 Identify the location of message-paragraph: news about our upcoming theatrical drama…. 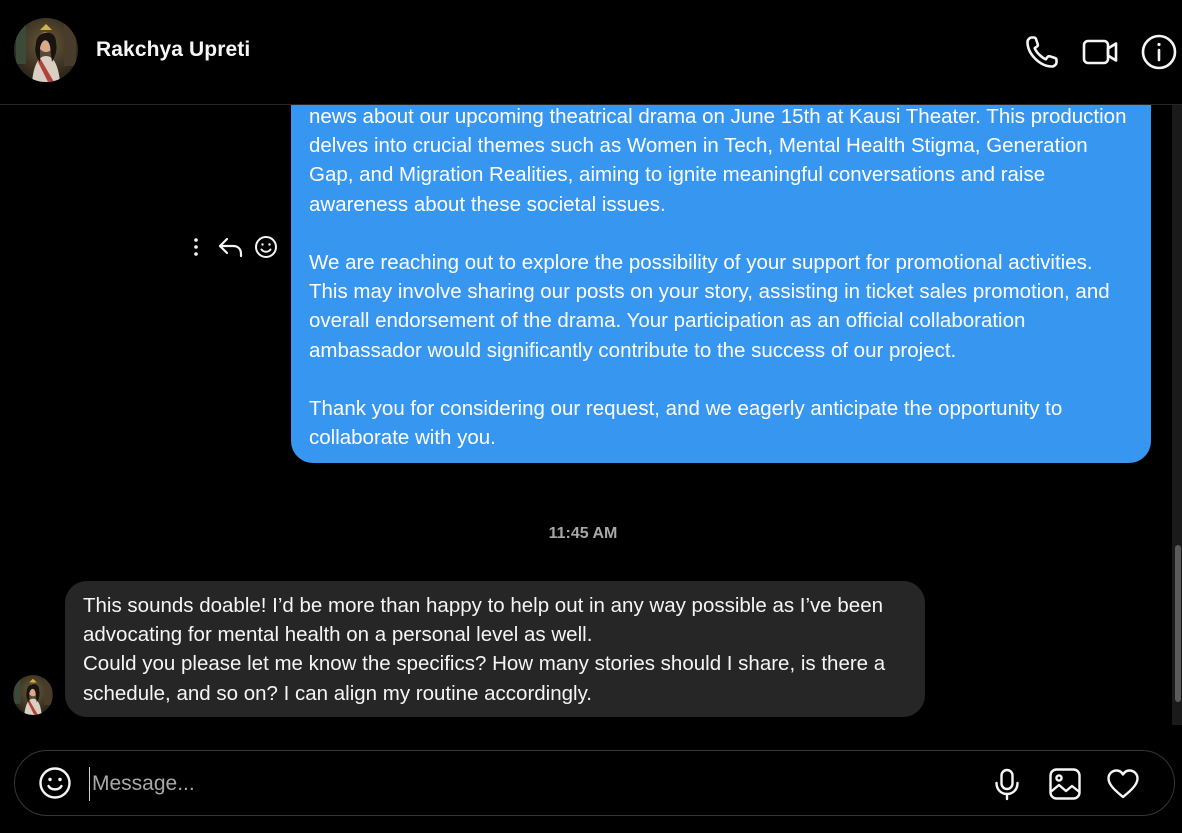
(718, 160).